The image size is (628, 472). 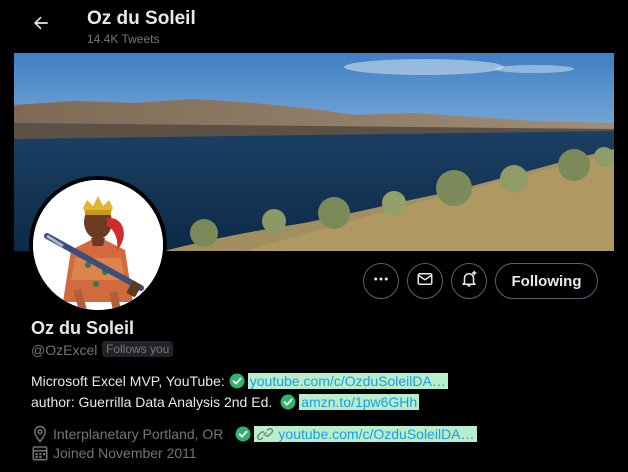 What do you see at coordinates (128, 381) in the screenshot?
I see `bio-text-1: Microsoft Excel MVP, YouTube:` at bounding box center [128, 381].